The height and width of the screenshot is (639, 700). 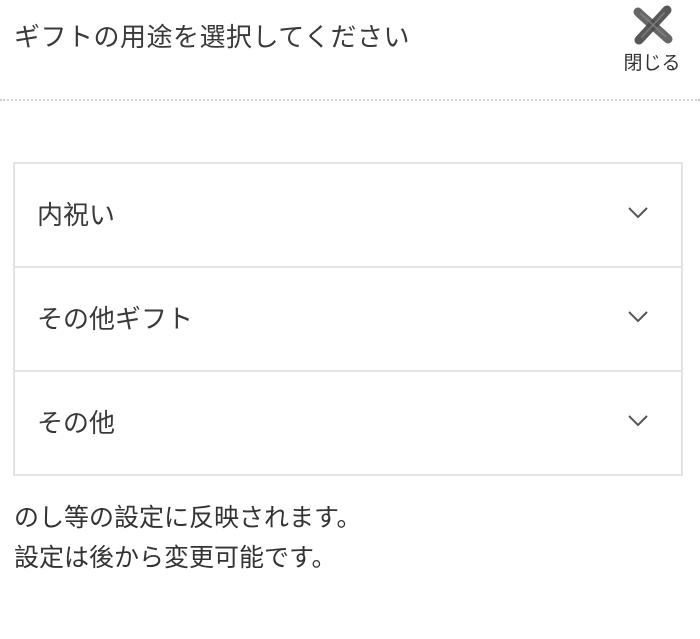 What do you see at coordinates (175, 557) in the screenshot?
I see `note-line-2: 設定は後から変更可能です。` at bounding box center [175, 557].